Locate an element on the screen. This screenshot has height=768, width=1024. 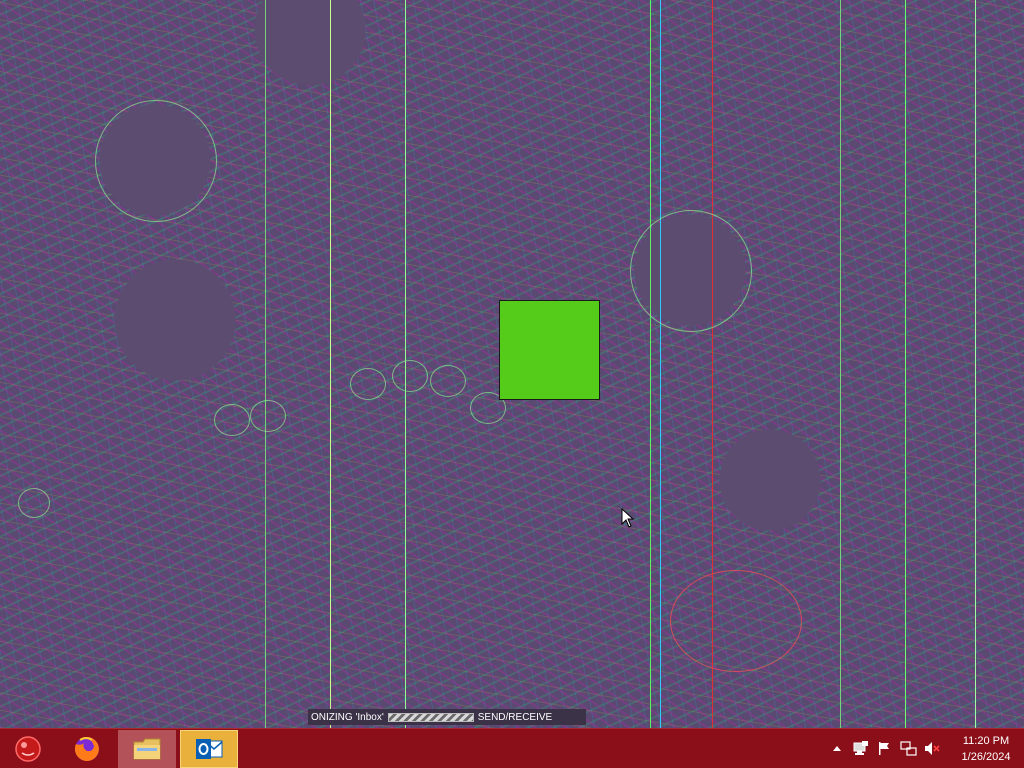
clock-date: 1/26/2024 is located at coordinates (986, 756).